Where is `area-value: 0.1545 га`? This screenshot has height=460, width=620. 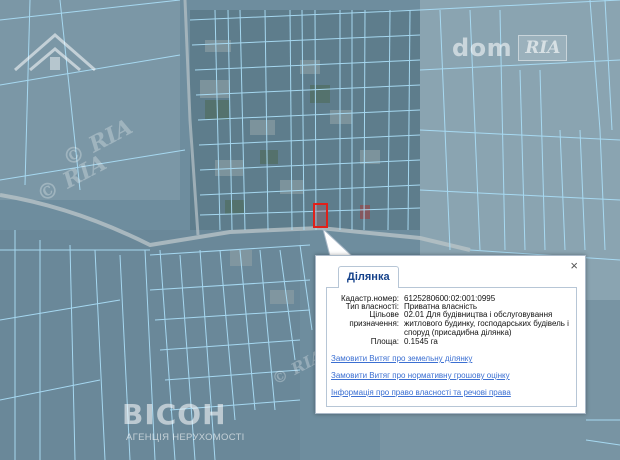 area-value: 0.1545 га is located at coordinates (421, 341).